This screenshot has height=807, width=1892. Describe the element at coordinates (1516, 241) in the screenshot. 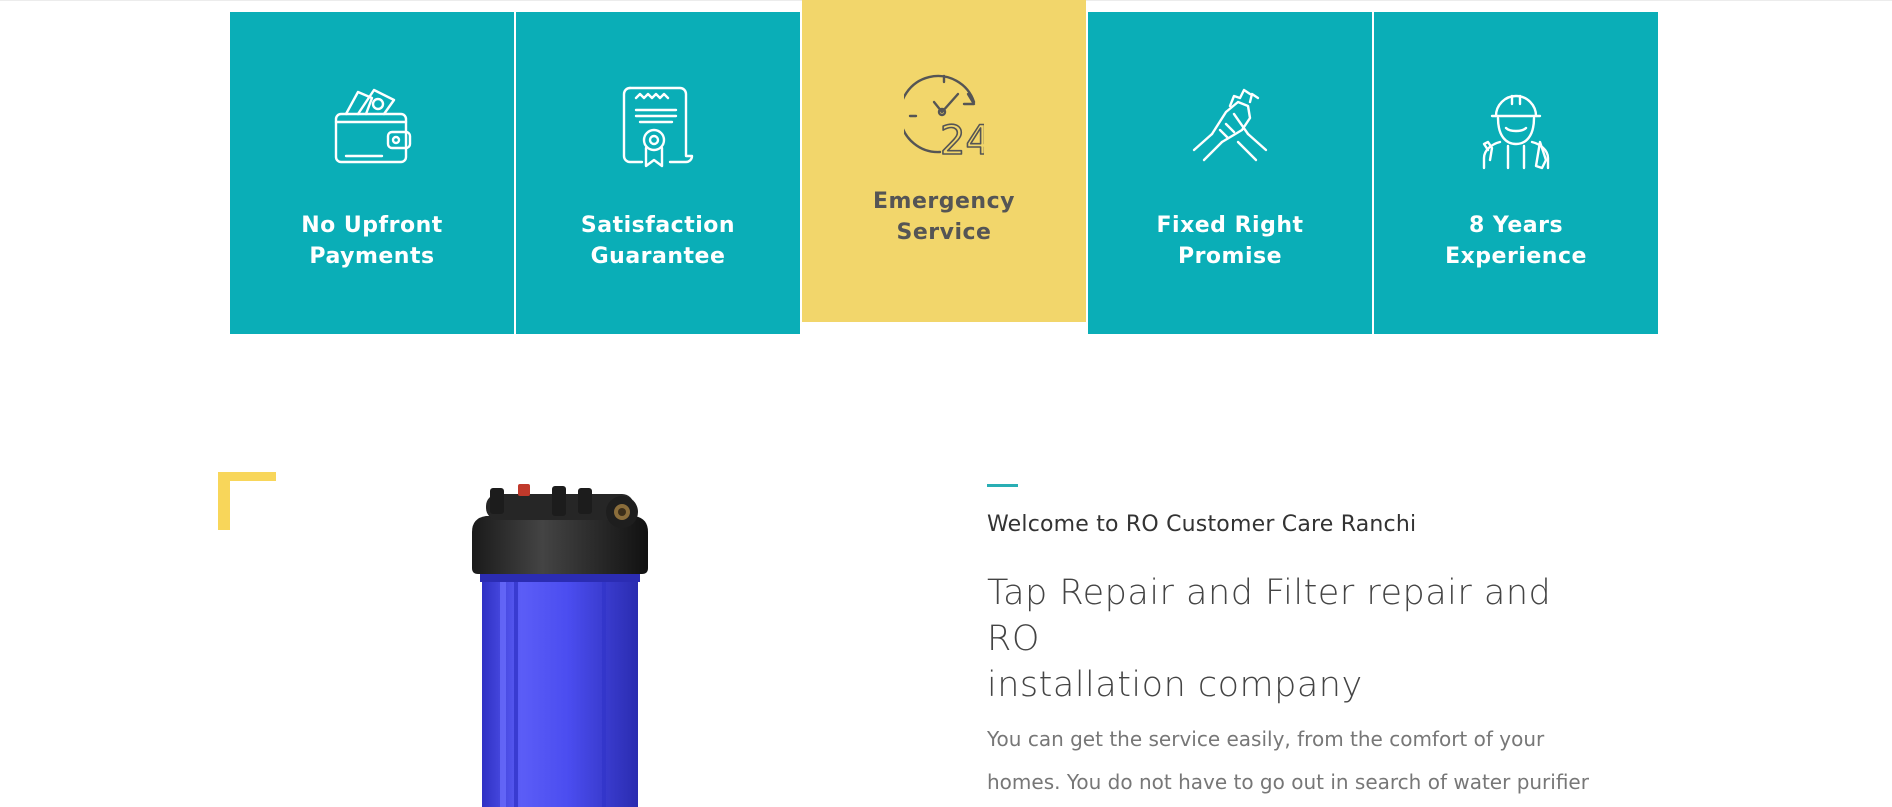

I see `feature-label: 8 Years Experience` at that location.